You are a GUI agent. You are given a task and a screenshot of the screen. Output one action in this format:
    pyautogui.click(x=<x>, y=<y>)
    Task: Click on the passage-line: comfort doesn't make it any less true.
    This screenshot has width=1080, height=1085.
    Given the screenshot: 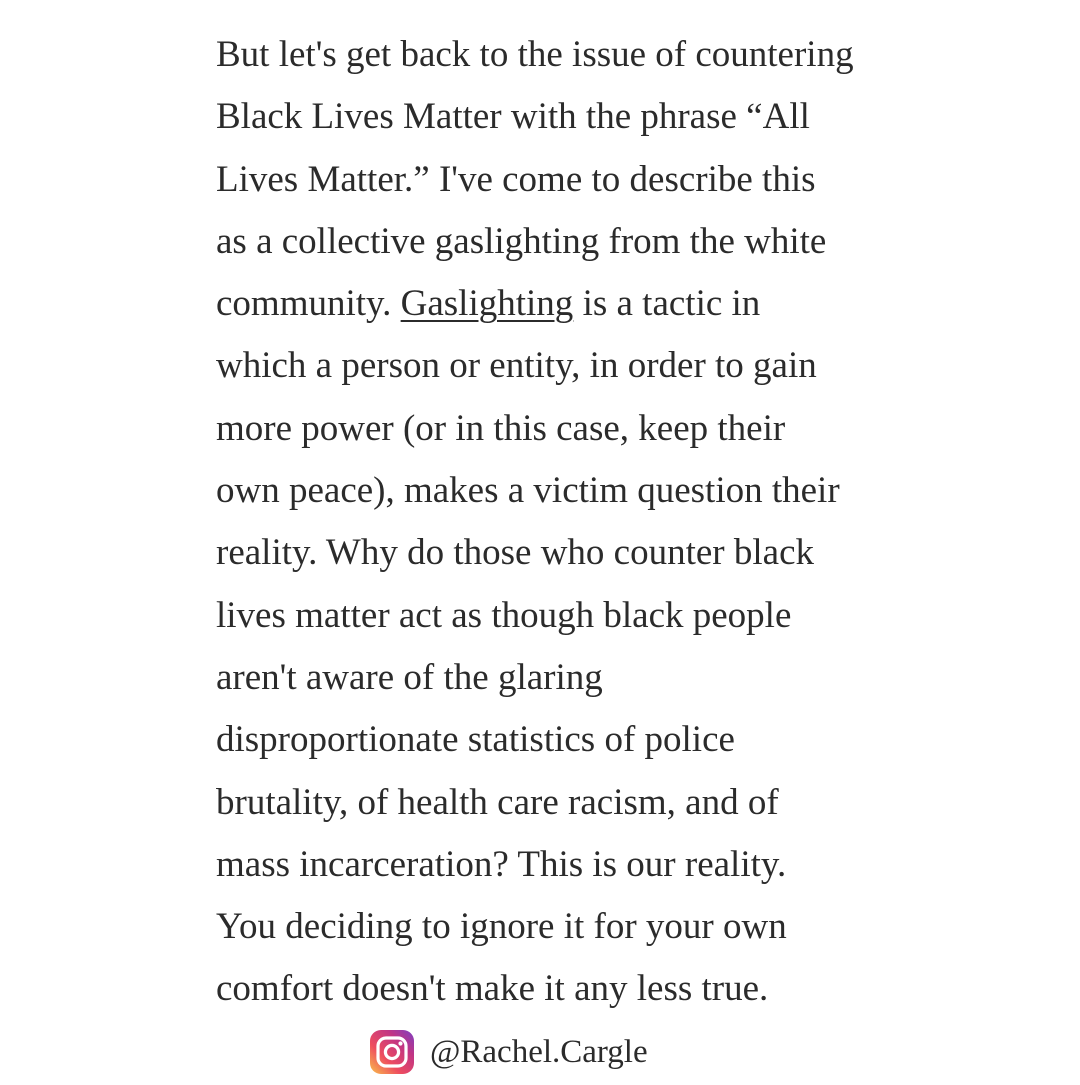 What is the action you would take?
    pyautogui.click(x=492, y=989)
    